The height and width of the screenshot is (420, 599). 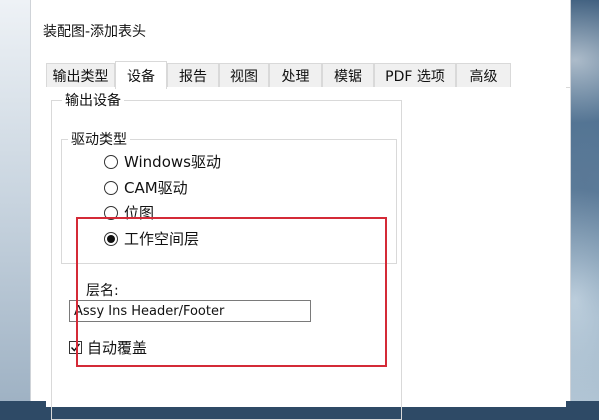 I want to click on auto-overwrite-checkbox: 自动覆盖, so click(x=108, y=347).